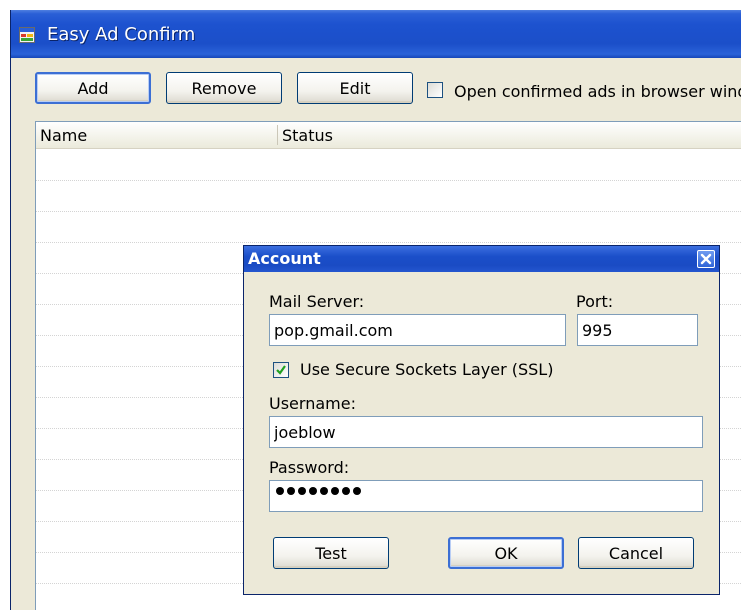 The height and width of the screenshot is (610, 741). I want to click on password-input, so click(486, 496).